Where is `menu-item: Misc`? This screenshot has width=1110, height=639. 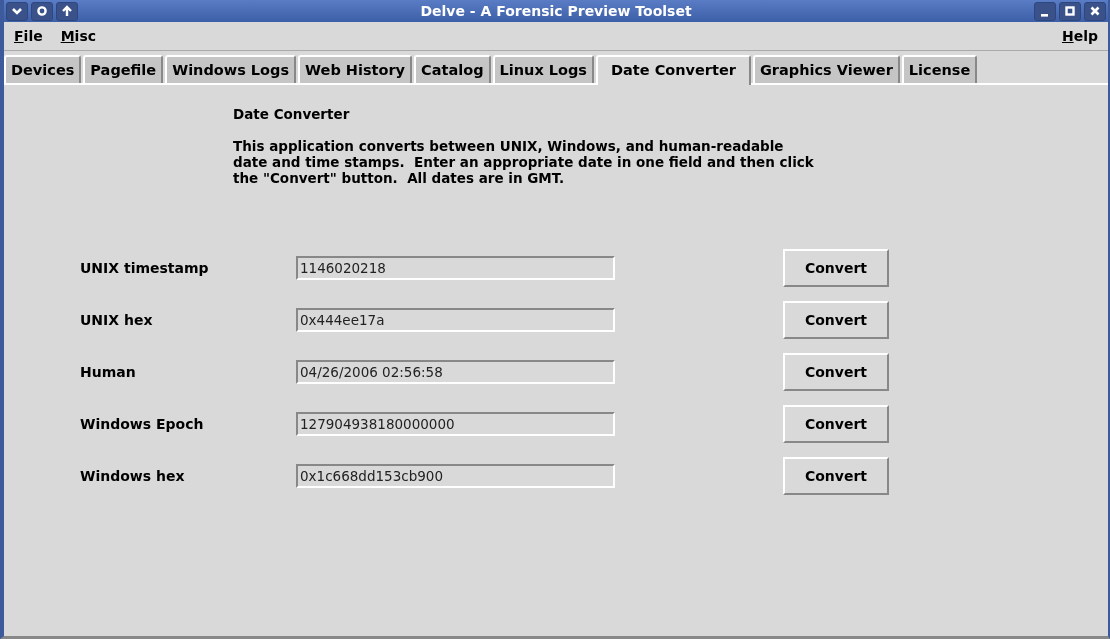 menu-item: Misc is located at coordinates (78, 36).